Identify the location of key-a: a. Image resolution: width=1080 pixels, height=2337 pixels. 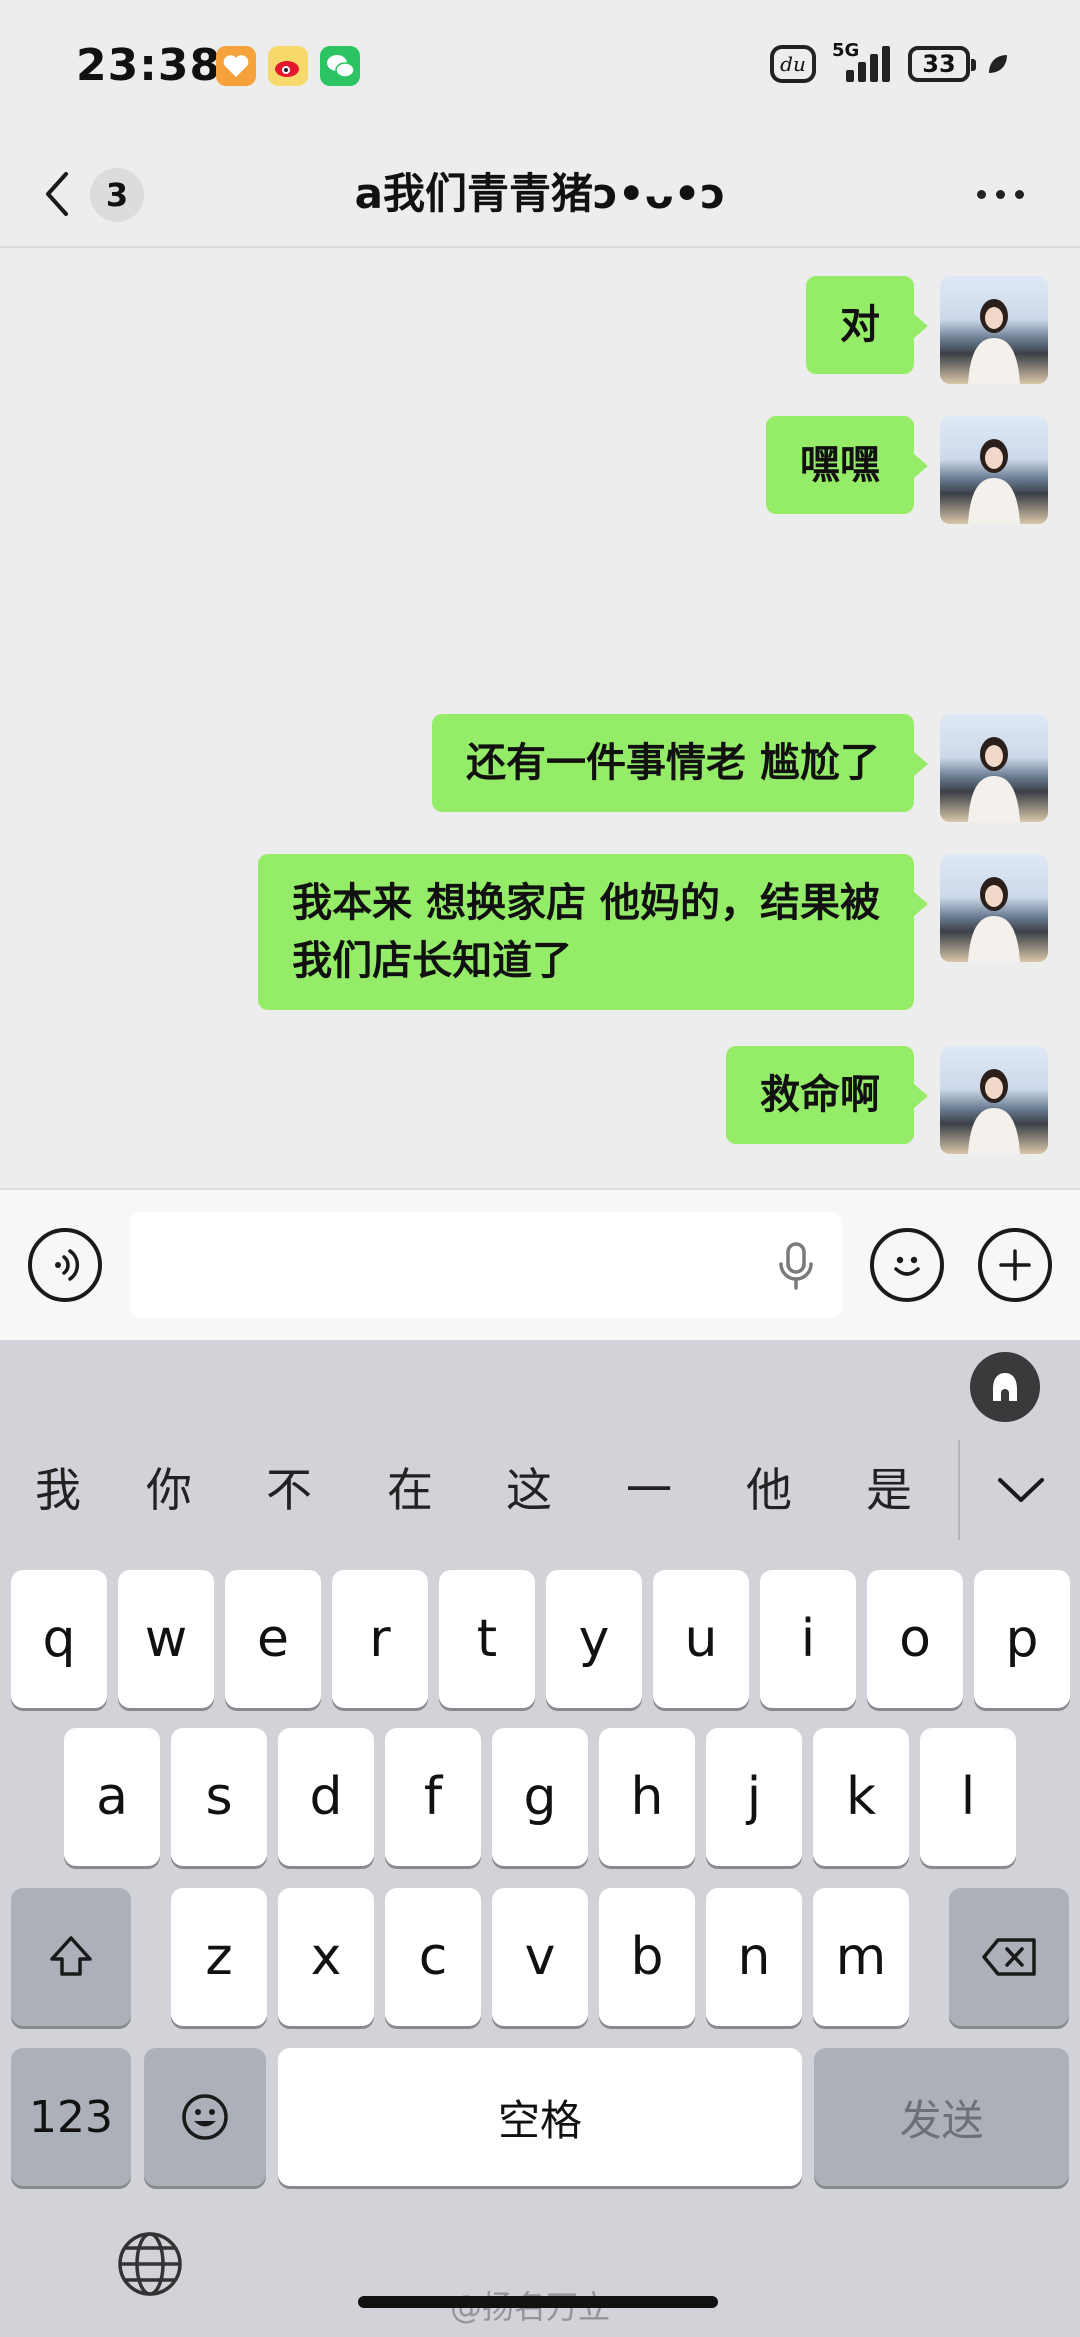
(112, 1797).